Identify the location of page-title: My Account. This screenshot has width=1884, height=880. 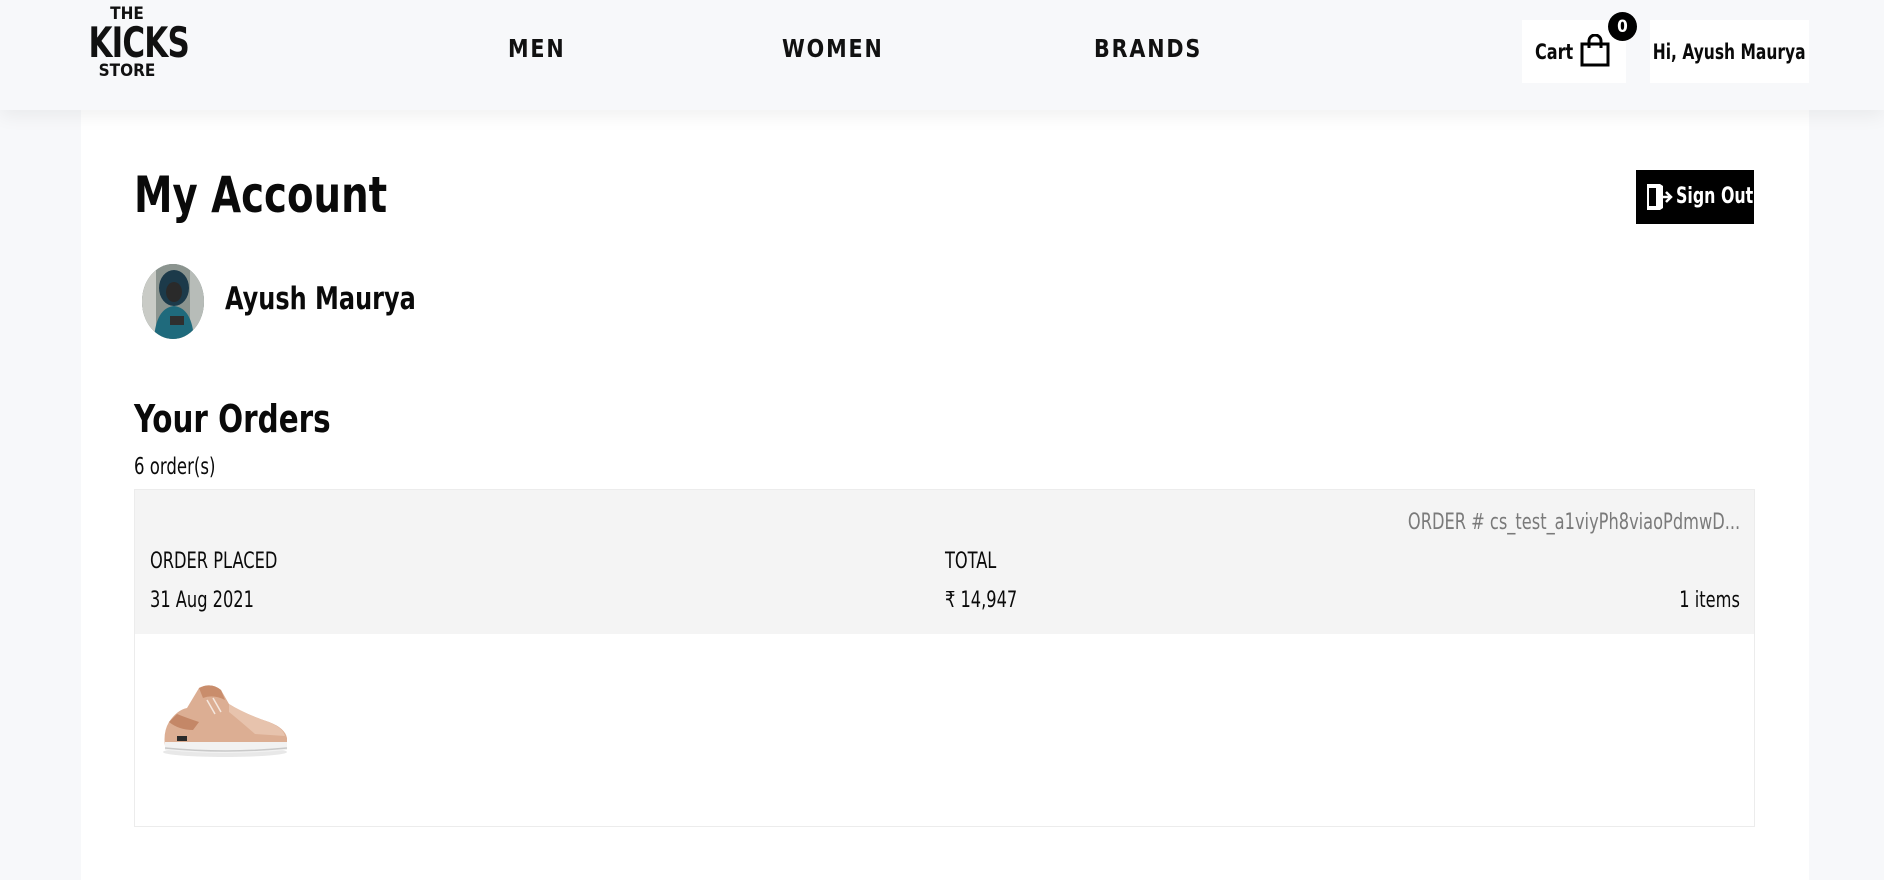
(261, 195).